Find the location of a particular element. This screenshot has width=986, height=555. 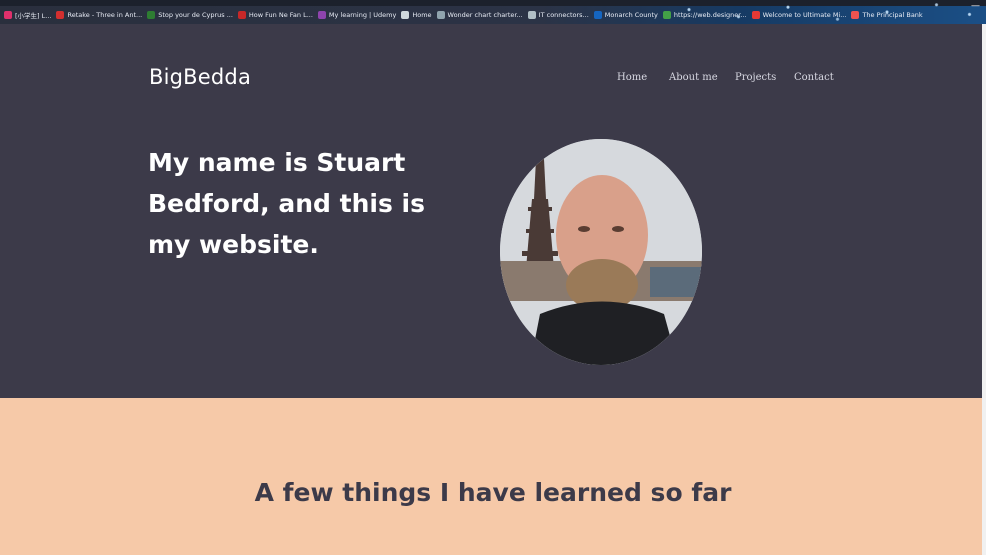

profile-photo-illustration is located at coordinates (601, 252).